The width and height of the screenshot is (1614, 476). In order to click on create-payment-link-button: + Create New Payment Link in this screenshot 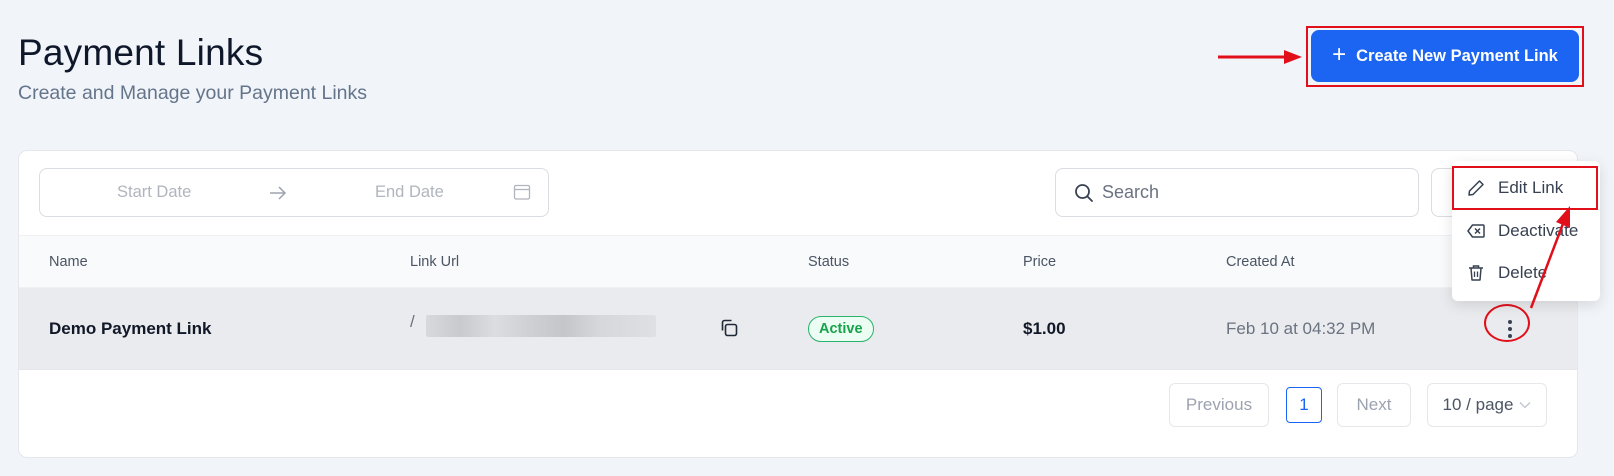, I will do `click(1445, 56)`.